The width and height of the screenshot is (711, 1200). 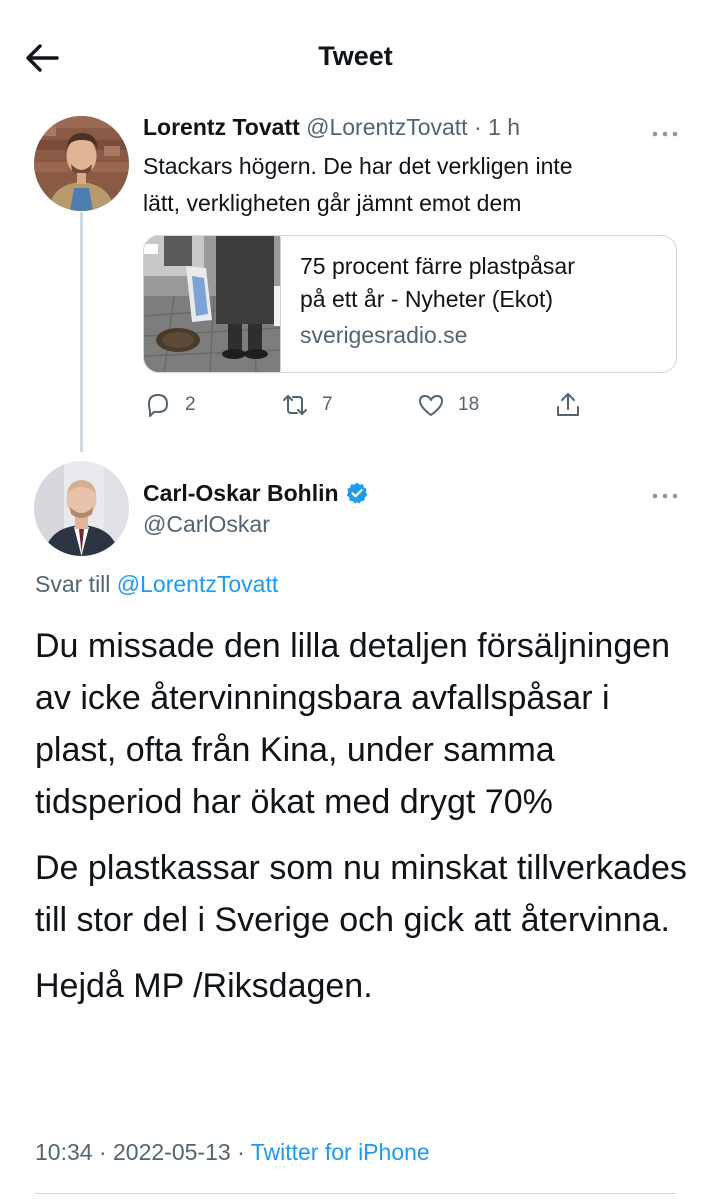 What do you see at coordinates (437, 266) in the screenshot?
I see `card-title-line: 75 procent färre plastpåsar` at bounding box center [437, 266].